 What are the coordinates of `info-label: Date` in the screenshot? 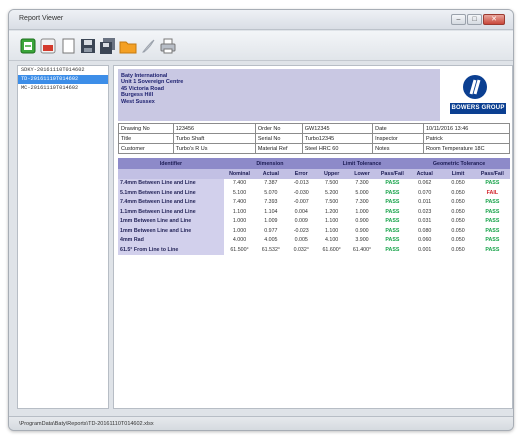 It's located at (398, 128).